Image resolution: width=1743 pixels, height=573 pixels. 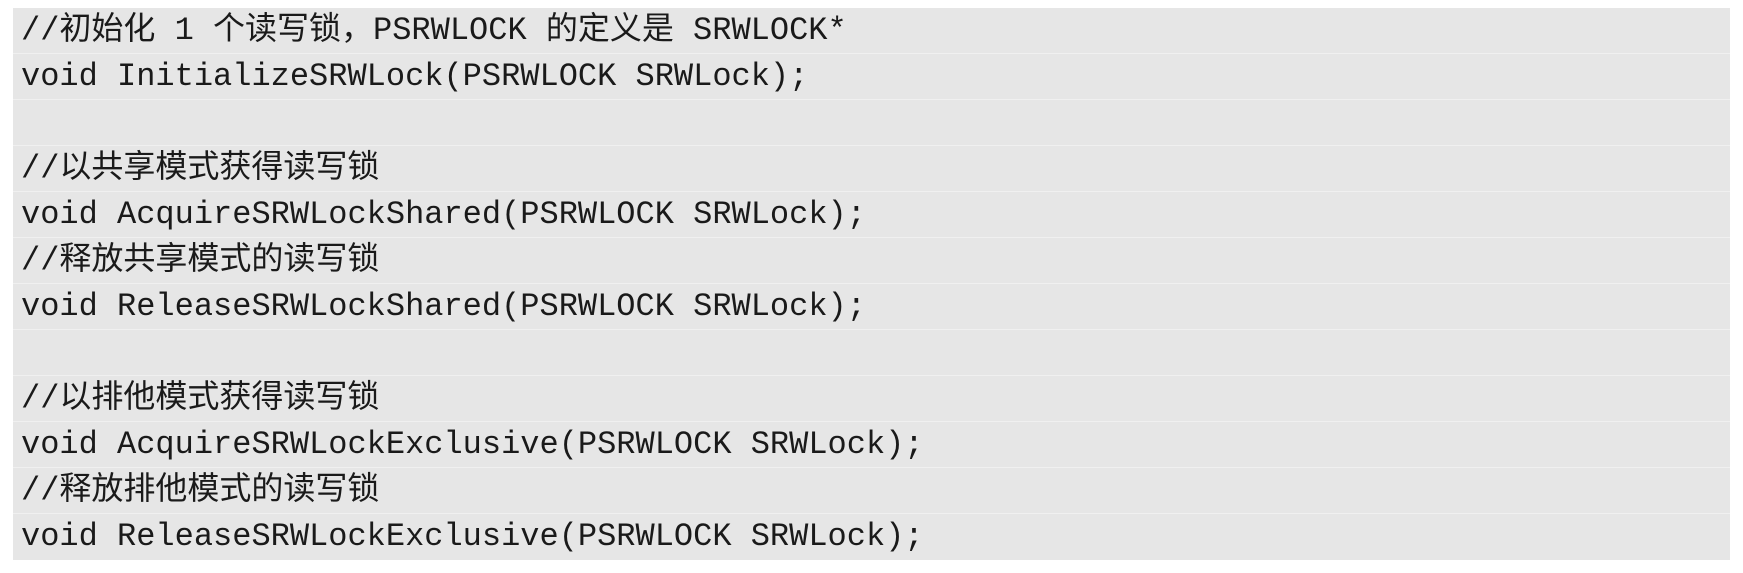 What do you see at coordinates (871, 31) in the screenshot?
I see `comment-initialize: //初始化 1 个读写锁，PSRWLOCK 的定义是 SRWLOCK*` at bounding box center [871, 31].